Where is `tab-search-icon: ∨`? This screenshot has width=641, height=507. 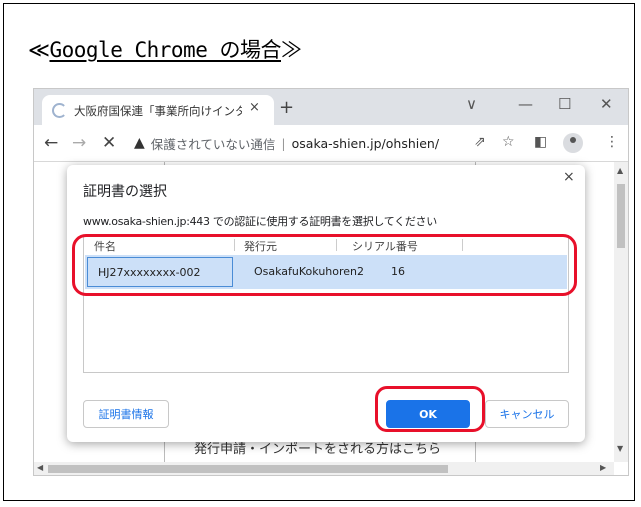 tab-search-icon: ∨ is located at coordinates (471, 104).